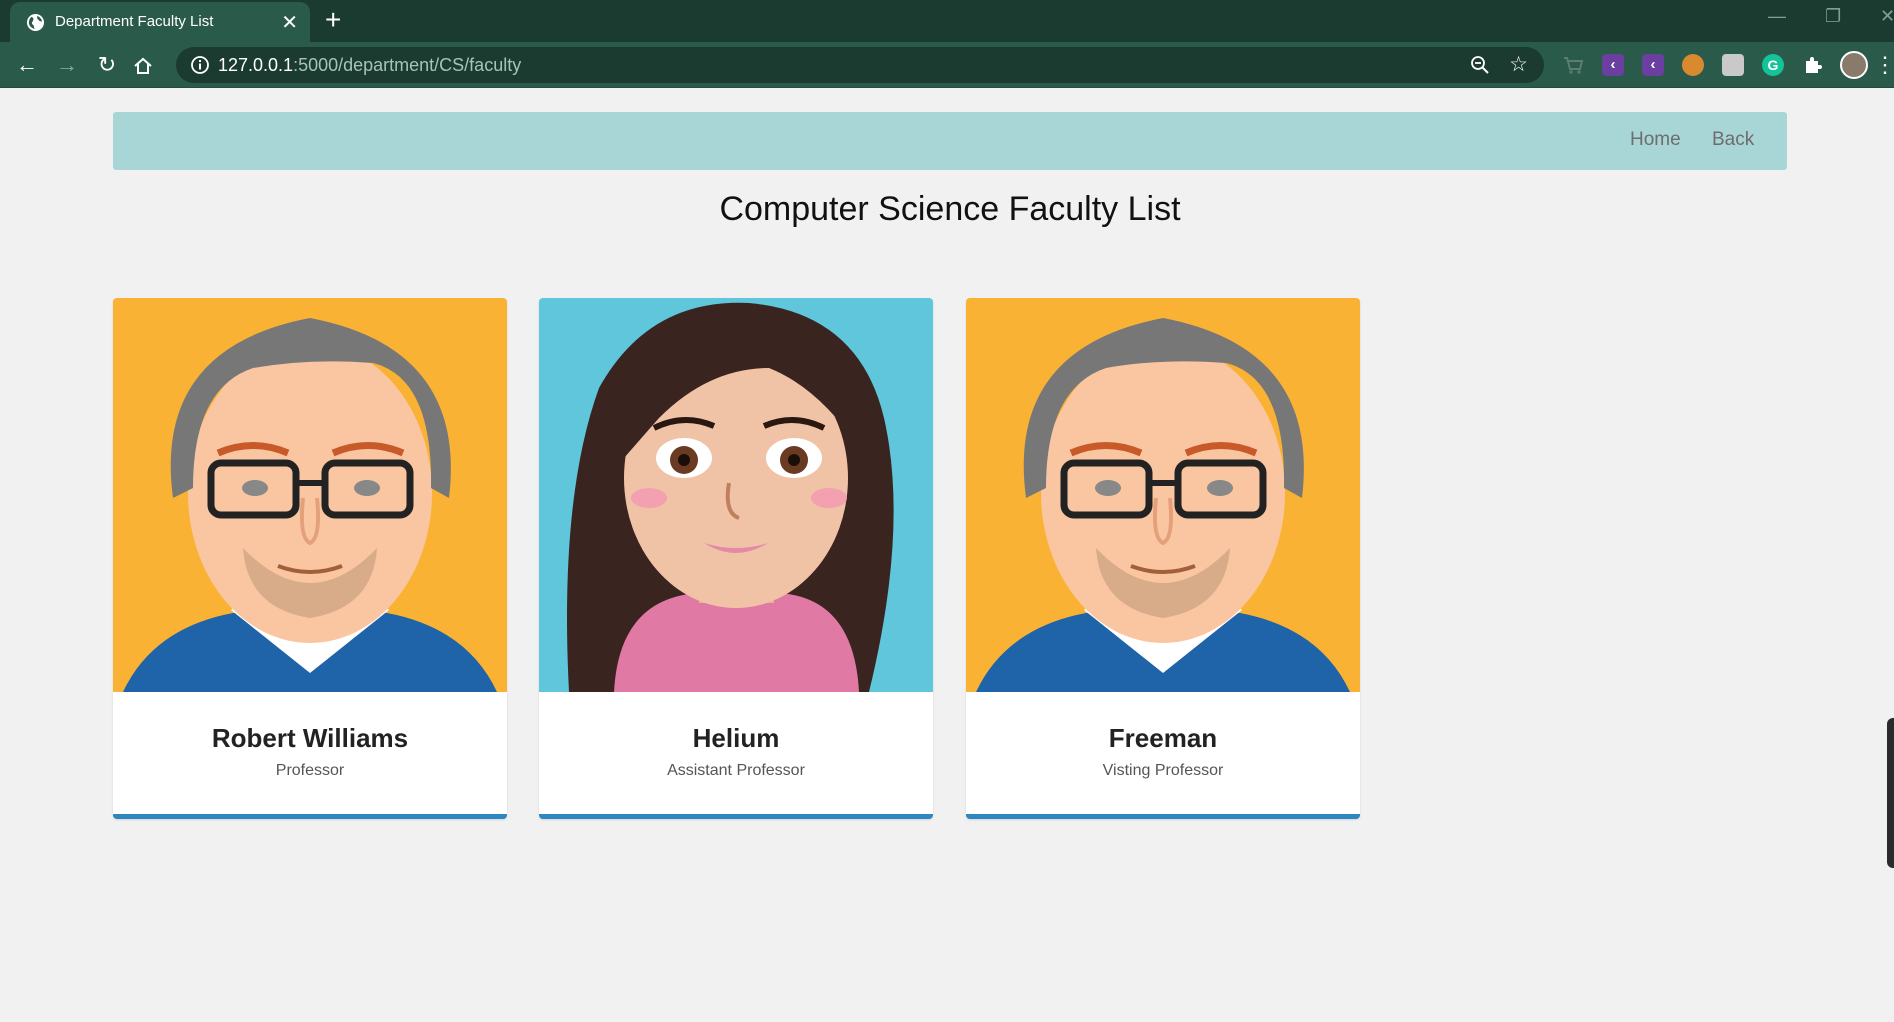  I want to click on k-extension-icon: ‹, so click(1613, 65).